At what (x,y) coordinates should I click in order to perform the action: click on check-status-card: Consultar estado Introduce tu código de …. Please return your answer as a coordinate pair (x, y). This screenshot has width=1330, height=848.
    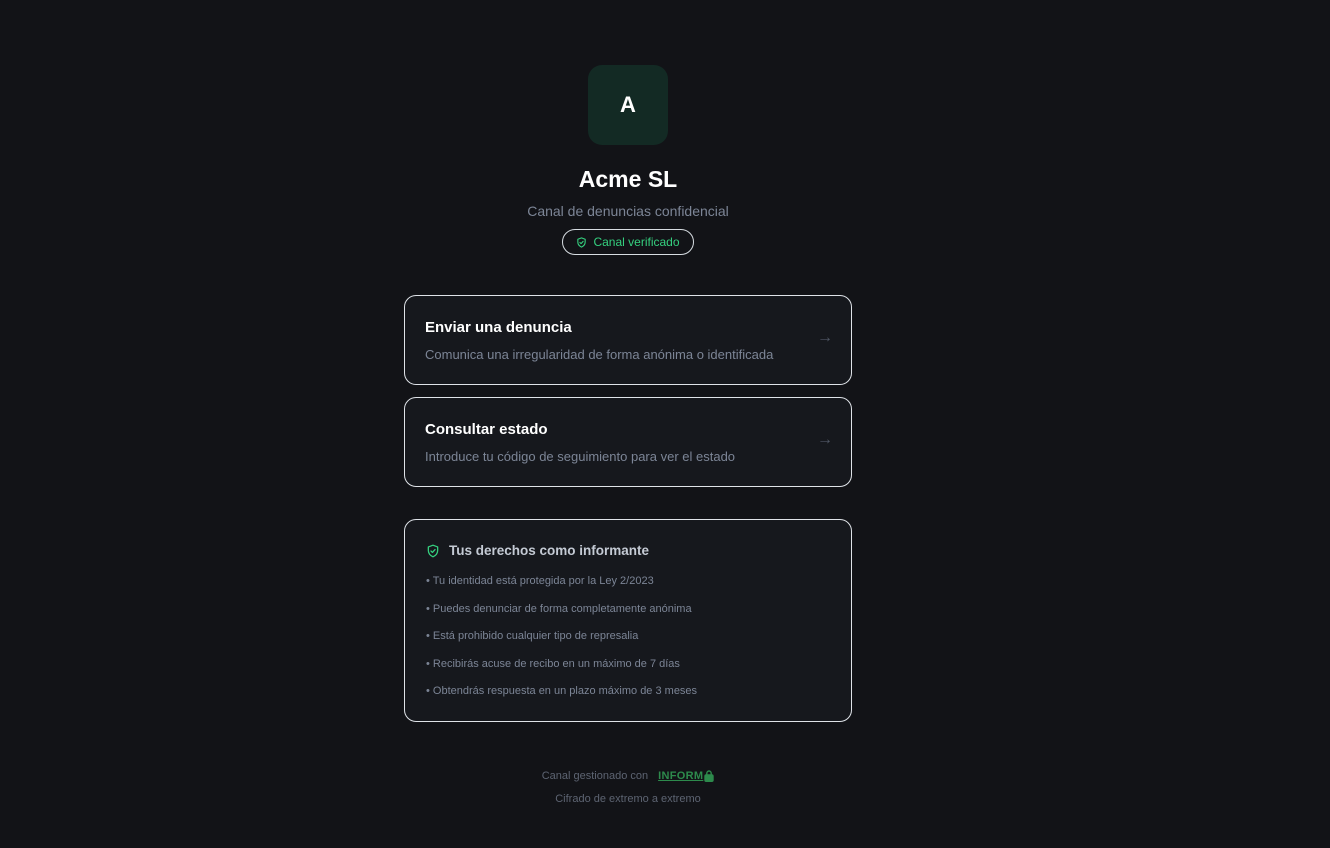
    Looking at the image, I should click on (628, 442).